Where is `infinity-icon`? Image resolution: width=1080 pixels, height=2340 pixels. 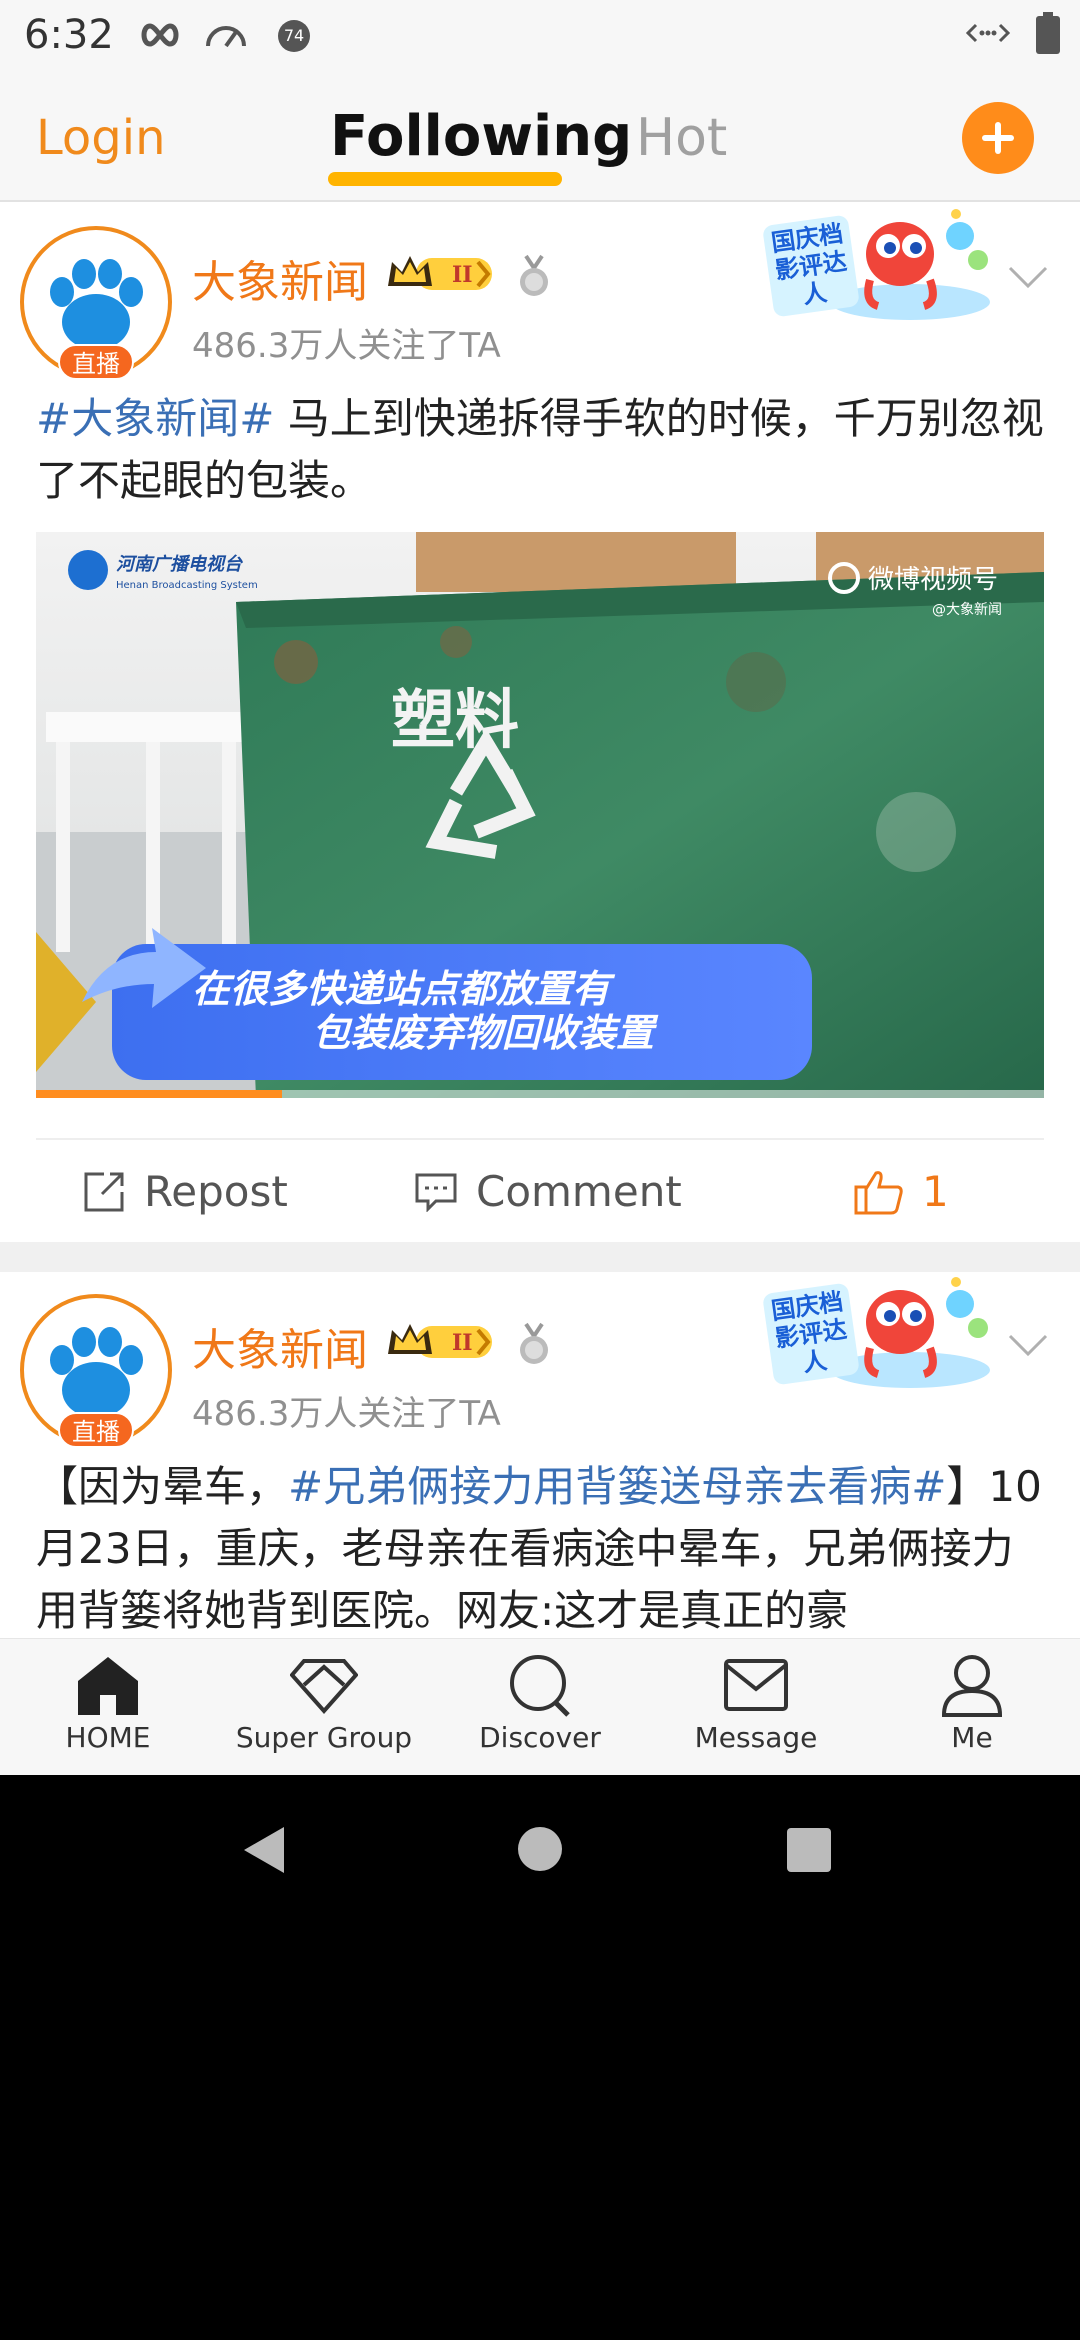
infinity-icon is located at coordinates (160, 35).